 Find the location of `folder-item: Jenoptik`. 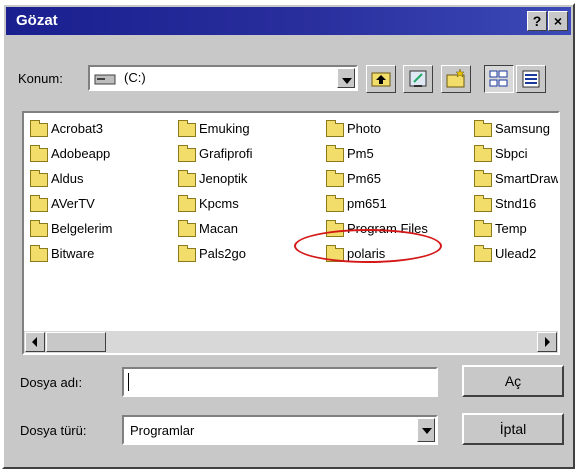

folder-item: Jenoptik is located at coordinates (212, 180).